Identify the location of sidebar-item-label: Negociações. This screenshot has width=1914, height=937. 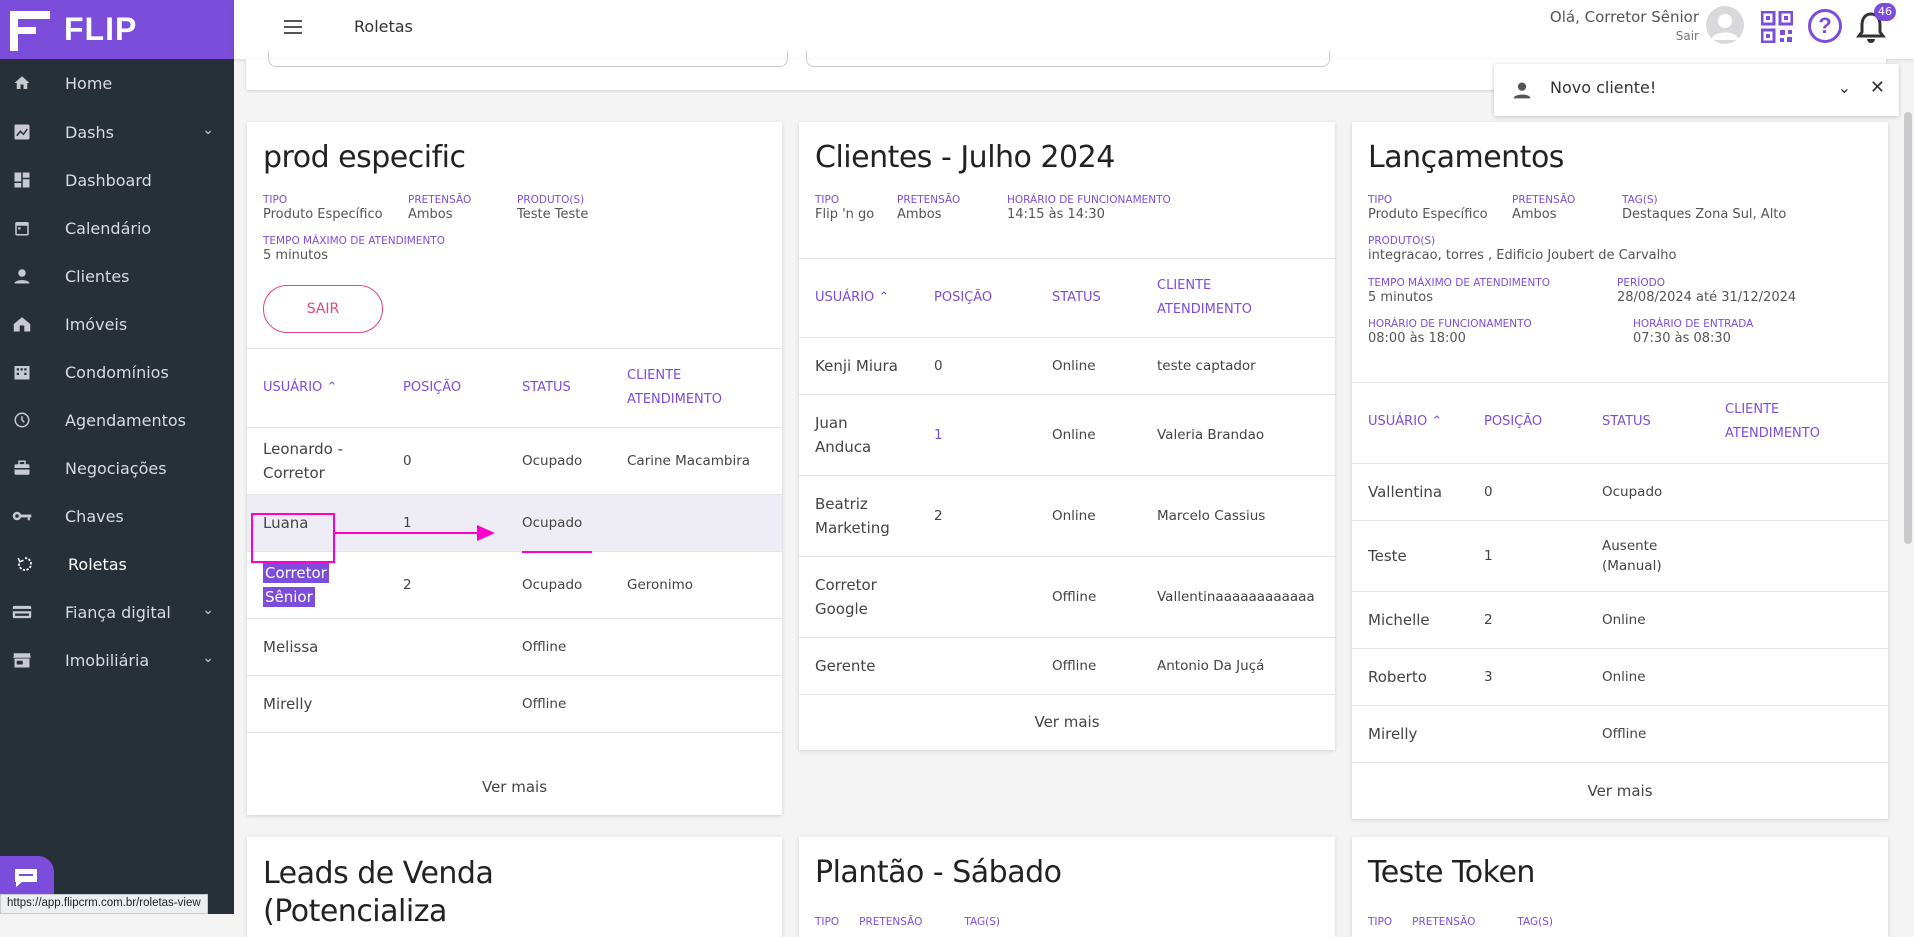
(116, 468).